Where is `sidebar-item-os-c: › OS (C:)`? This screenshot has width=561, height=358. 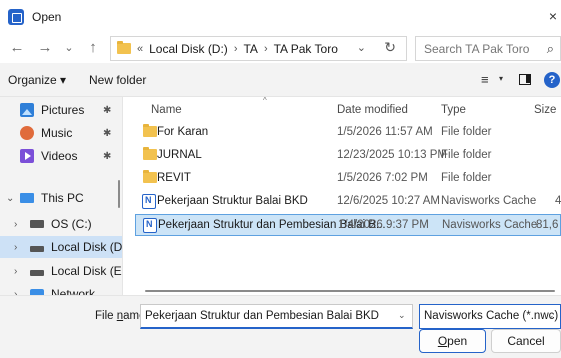
sidebar-item-os-c: › OS (C:) is located at coordinates (61, 224).